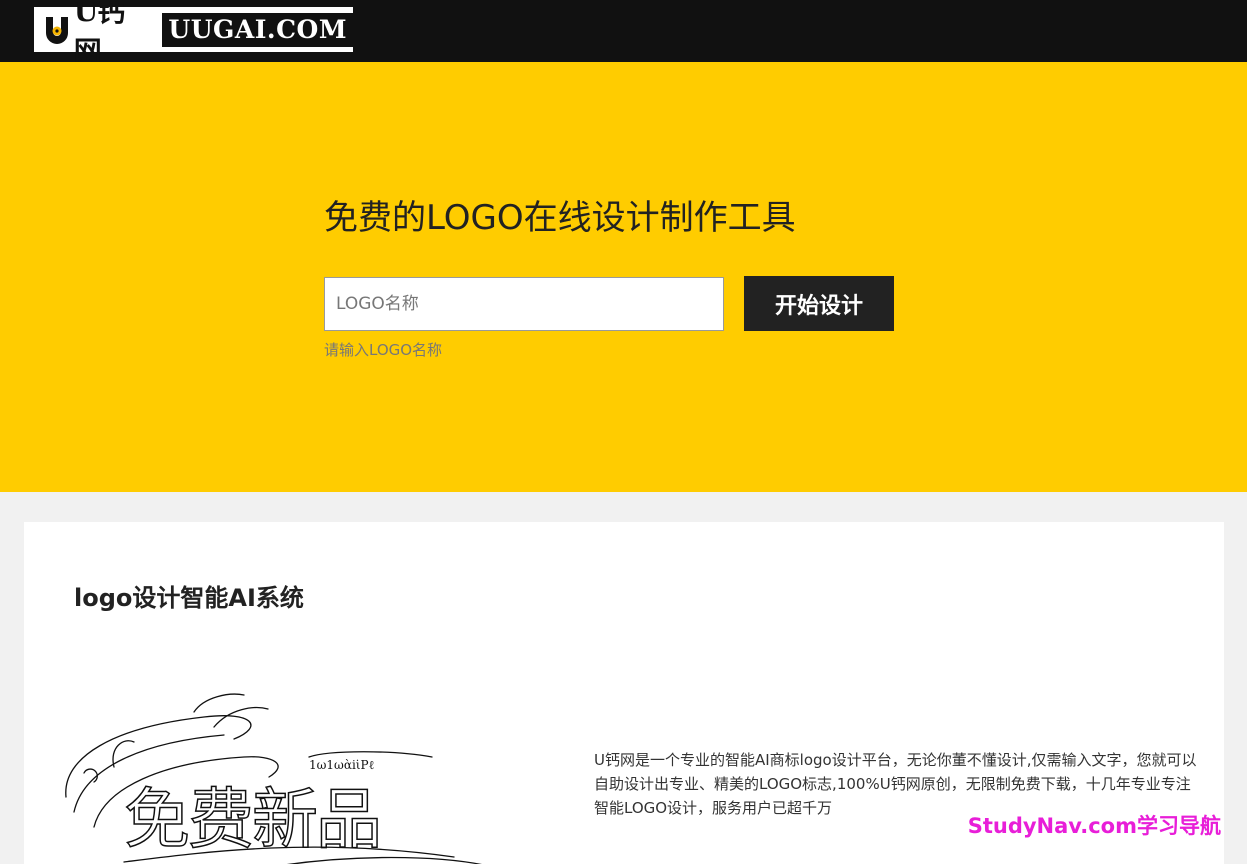 Image resolution: width=1247 pixels, height=864 pixels. What do you see at coordinates (342, 765) in the screenshot?
I see `svg-text: 1ω1ωὰiι̇Pℓ` at bounding box center [342, 765].